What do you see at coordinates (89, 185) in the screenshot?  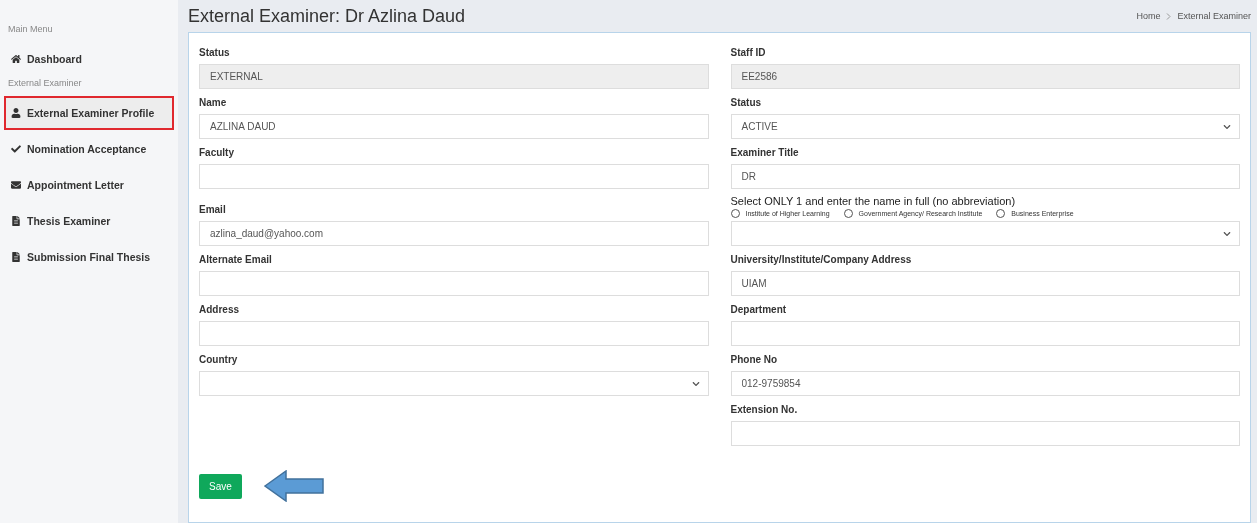 I see `menu-item: Appointment Letter` at bounding box center [89, 185].